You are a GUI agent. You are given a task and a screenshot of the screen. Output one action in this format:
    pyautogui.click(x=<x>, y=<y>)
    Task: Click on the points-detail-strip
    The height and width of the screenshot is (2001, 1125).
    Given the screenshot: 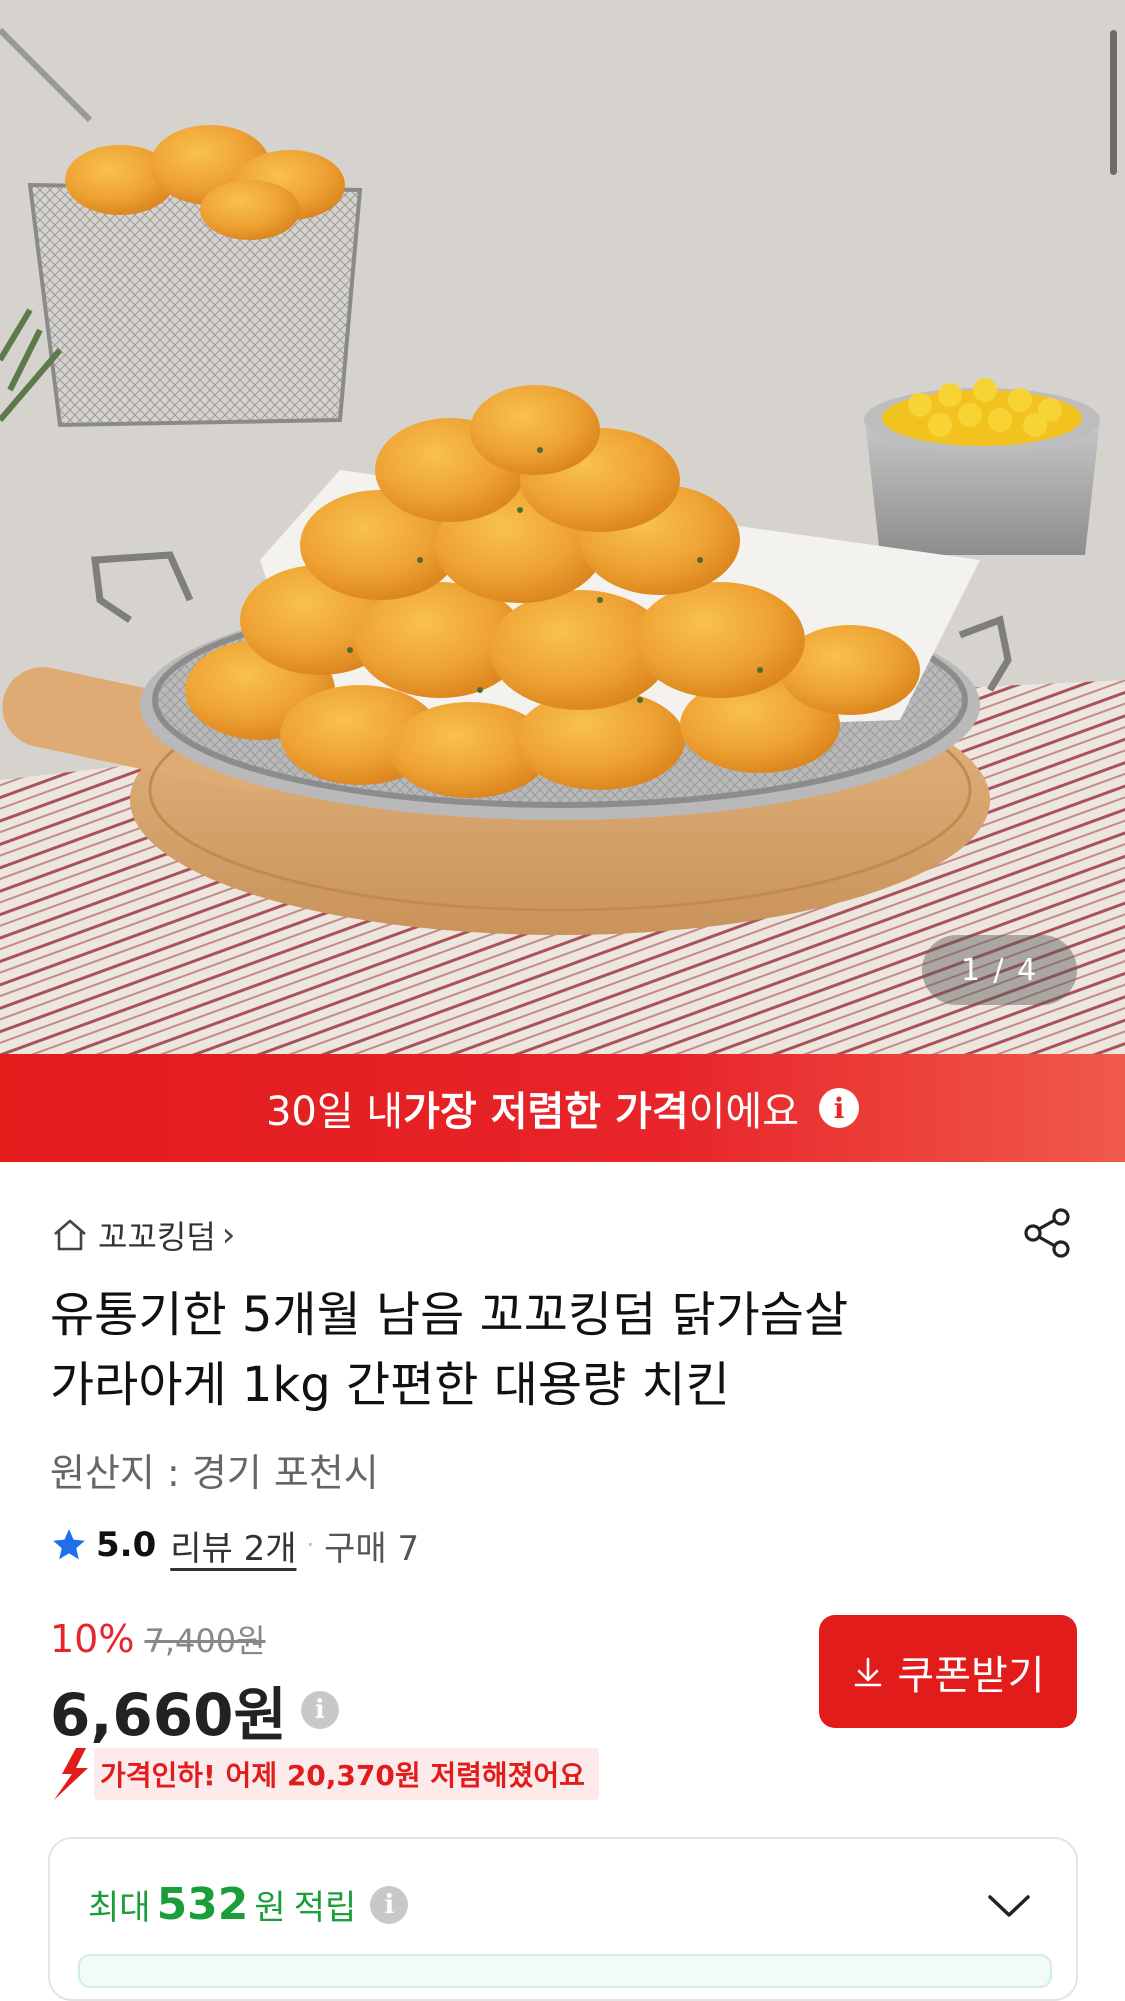 What is the action you would take?
    pyautogui.click(x=565, y=1971)
    